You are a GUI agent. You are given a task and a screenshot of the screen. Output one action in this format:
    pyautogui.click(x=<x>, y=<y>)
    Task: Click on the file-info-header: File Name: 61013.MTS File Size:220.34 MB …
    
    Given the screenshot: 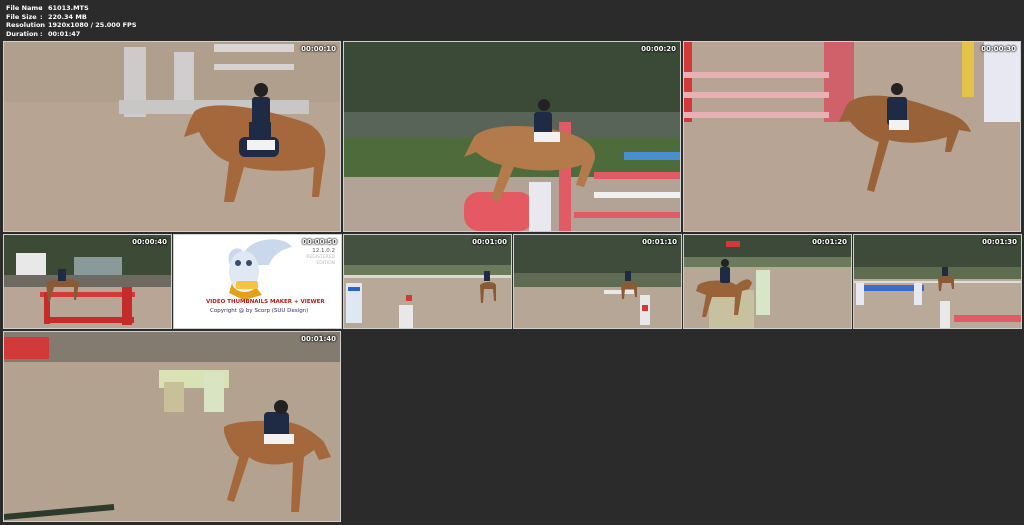 What is the action you would take?
    pyautogui.click(x=71, y=21)
    